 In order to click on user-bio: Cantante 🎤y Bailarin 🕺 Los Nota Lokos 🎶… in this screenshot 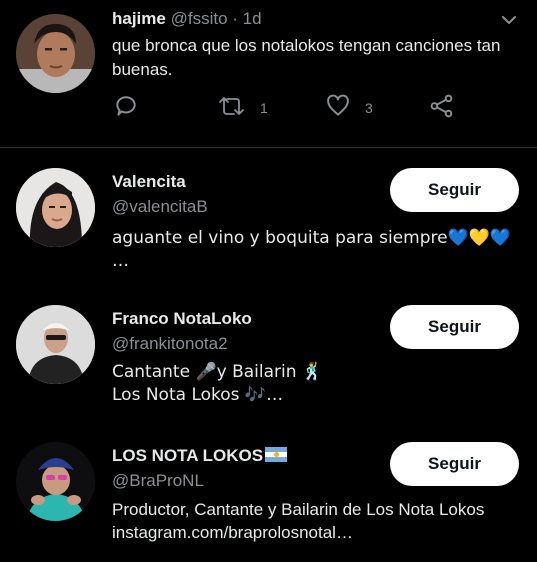, I will do `click(302, 384)`.